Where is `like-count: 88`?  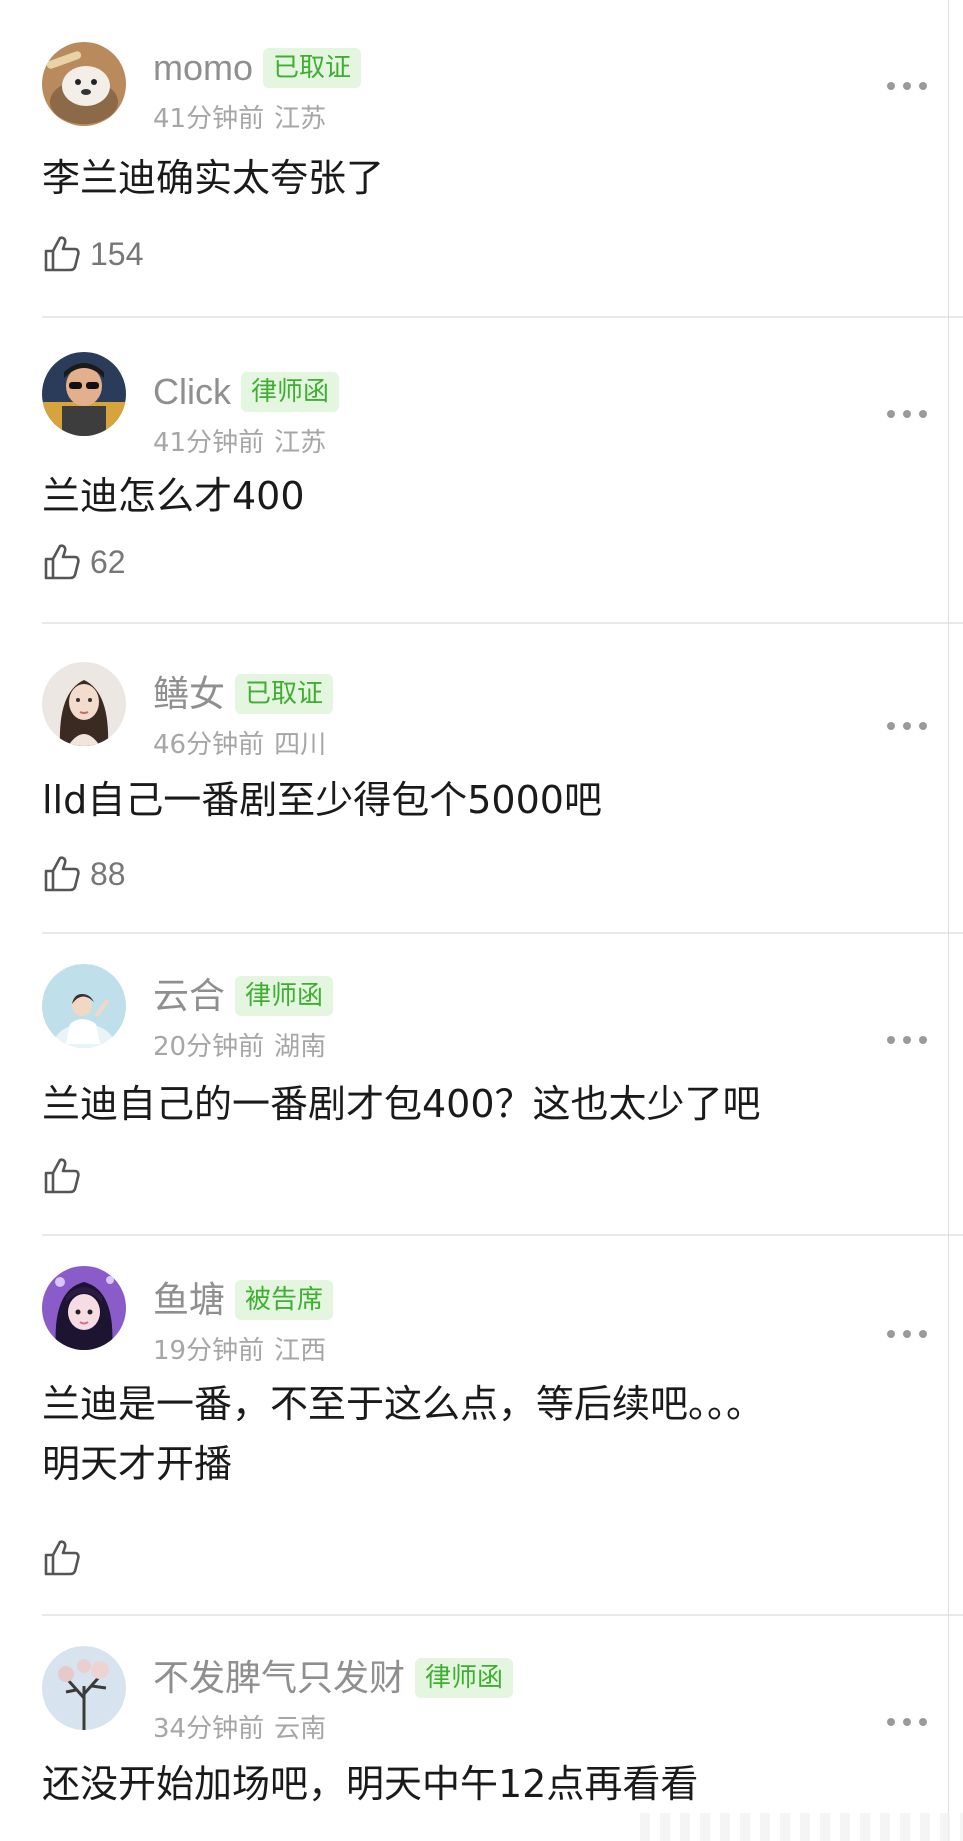 like-count: 88 is located at coordinates (108, 873).